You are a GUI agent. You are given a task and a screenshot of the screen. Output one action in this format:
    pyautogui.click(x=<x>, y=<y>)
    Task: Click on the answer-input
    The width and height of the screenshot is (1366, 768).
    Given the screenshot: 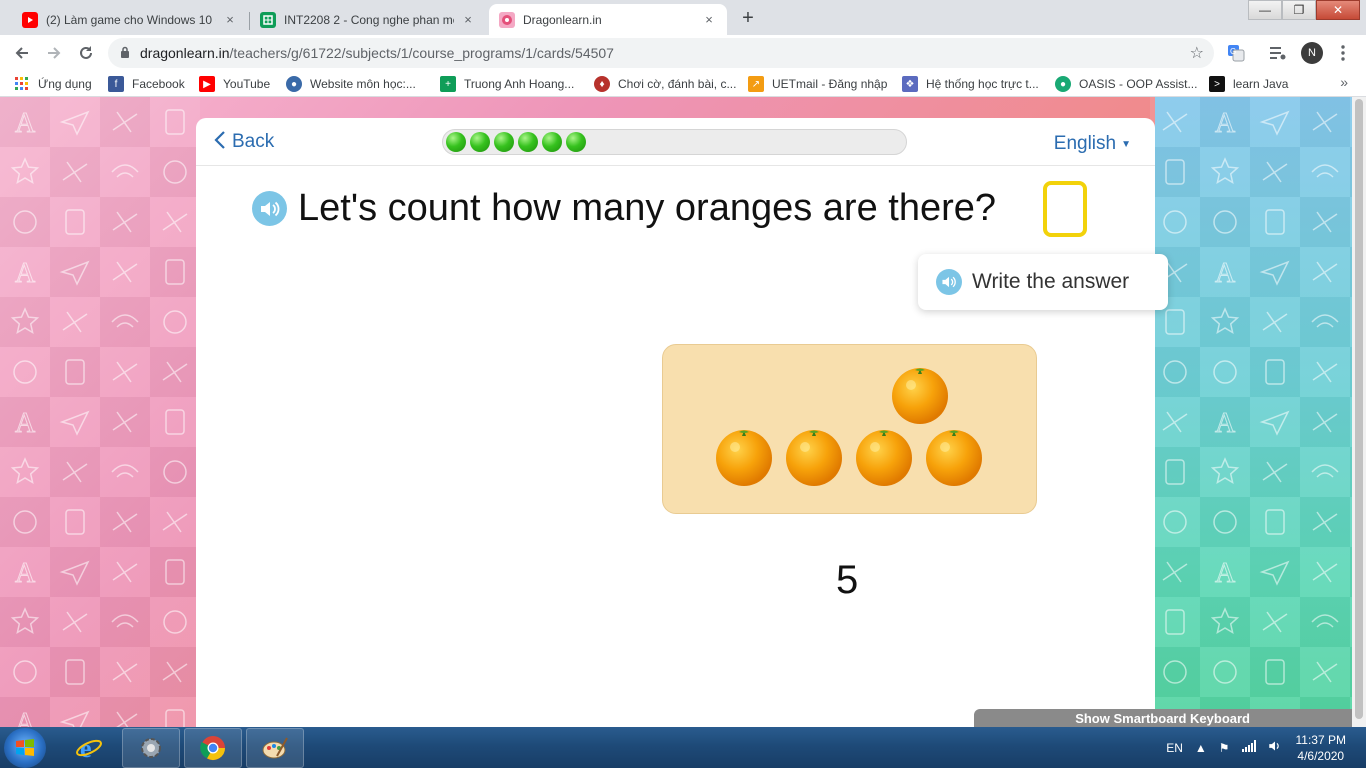 What is the action you would take?
    pyautogui.click(x=1065, y=209)
    